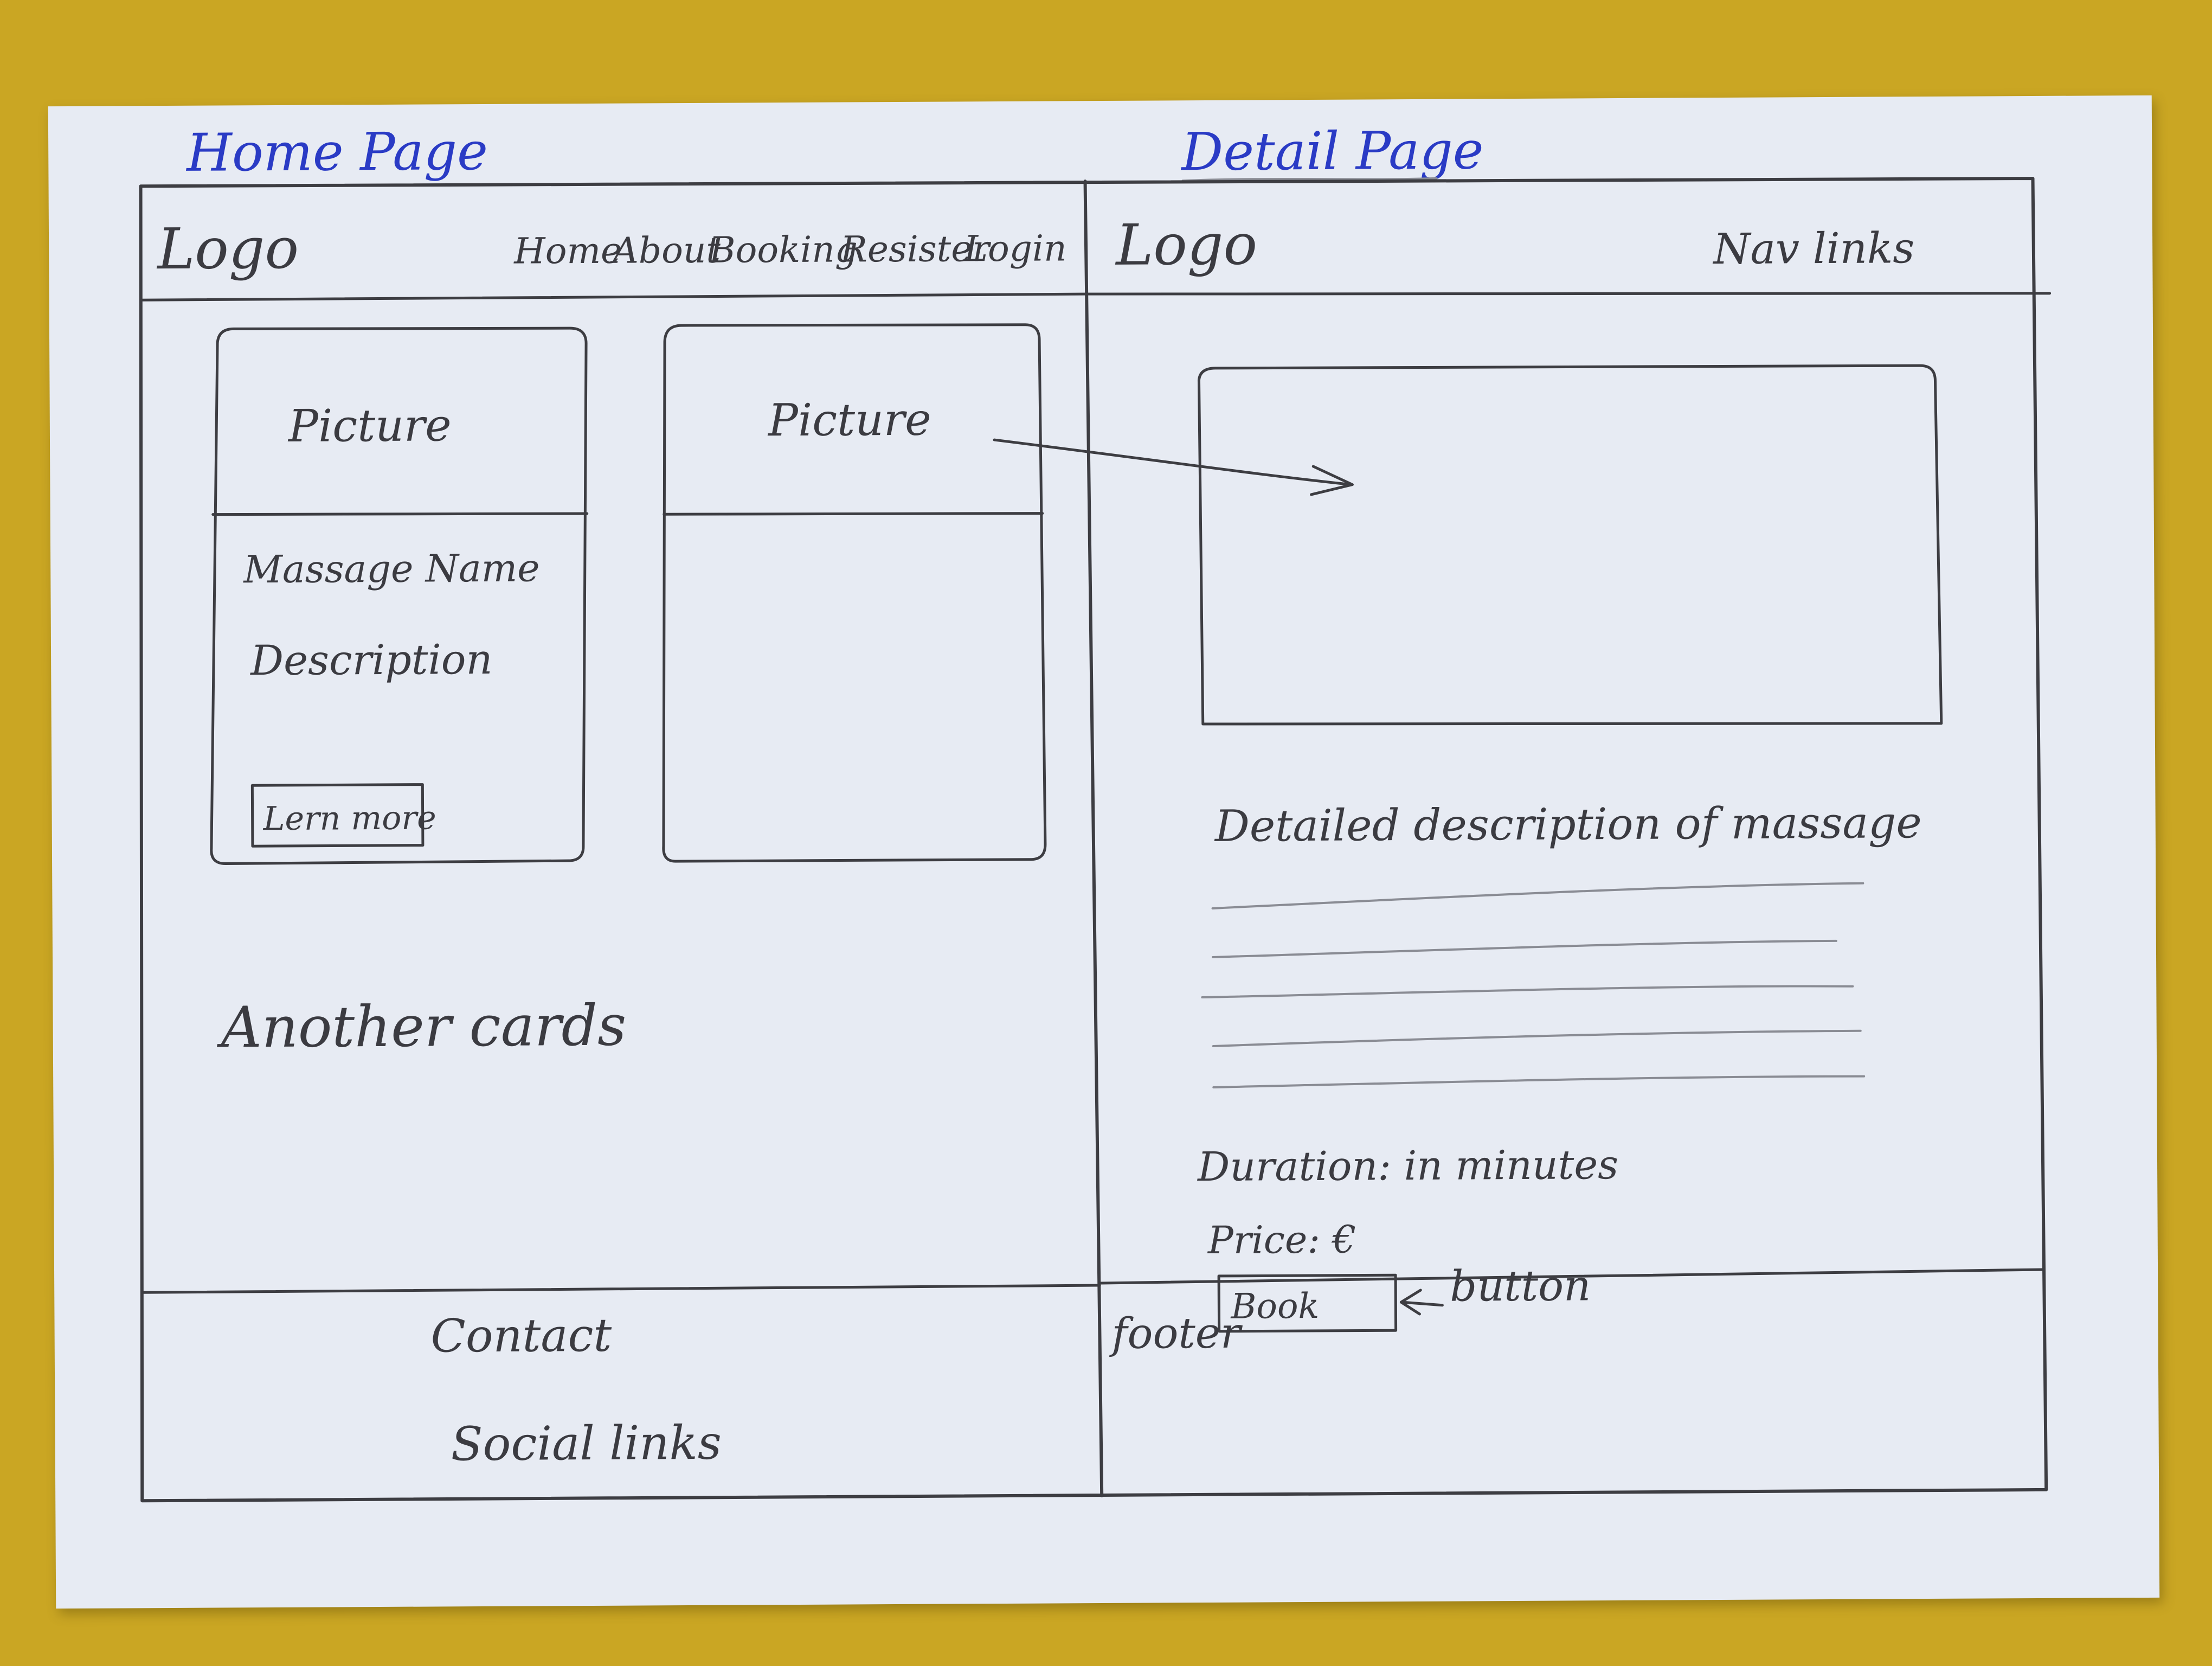  What do you see at coordinates (1186, 245) in the screenshot?
I see `detail-logo: Logo` at bounding box center [1186, 245].